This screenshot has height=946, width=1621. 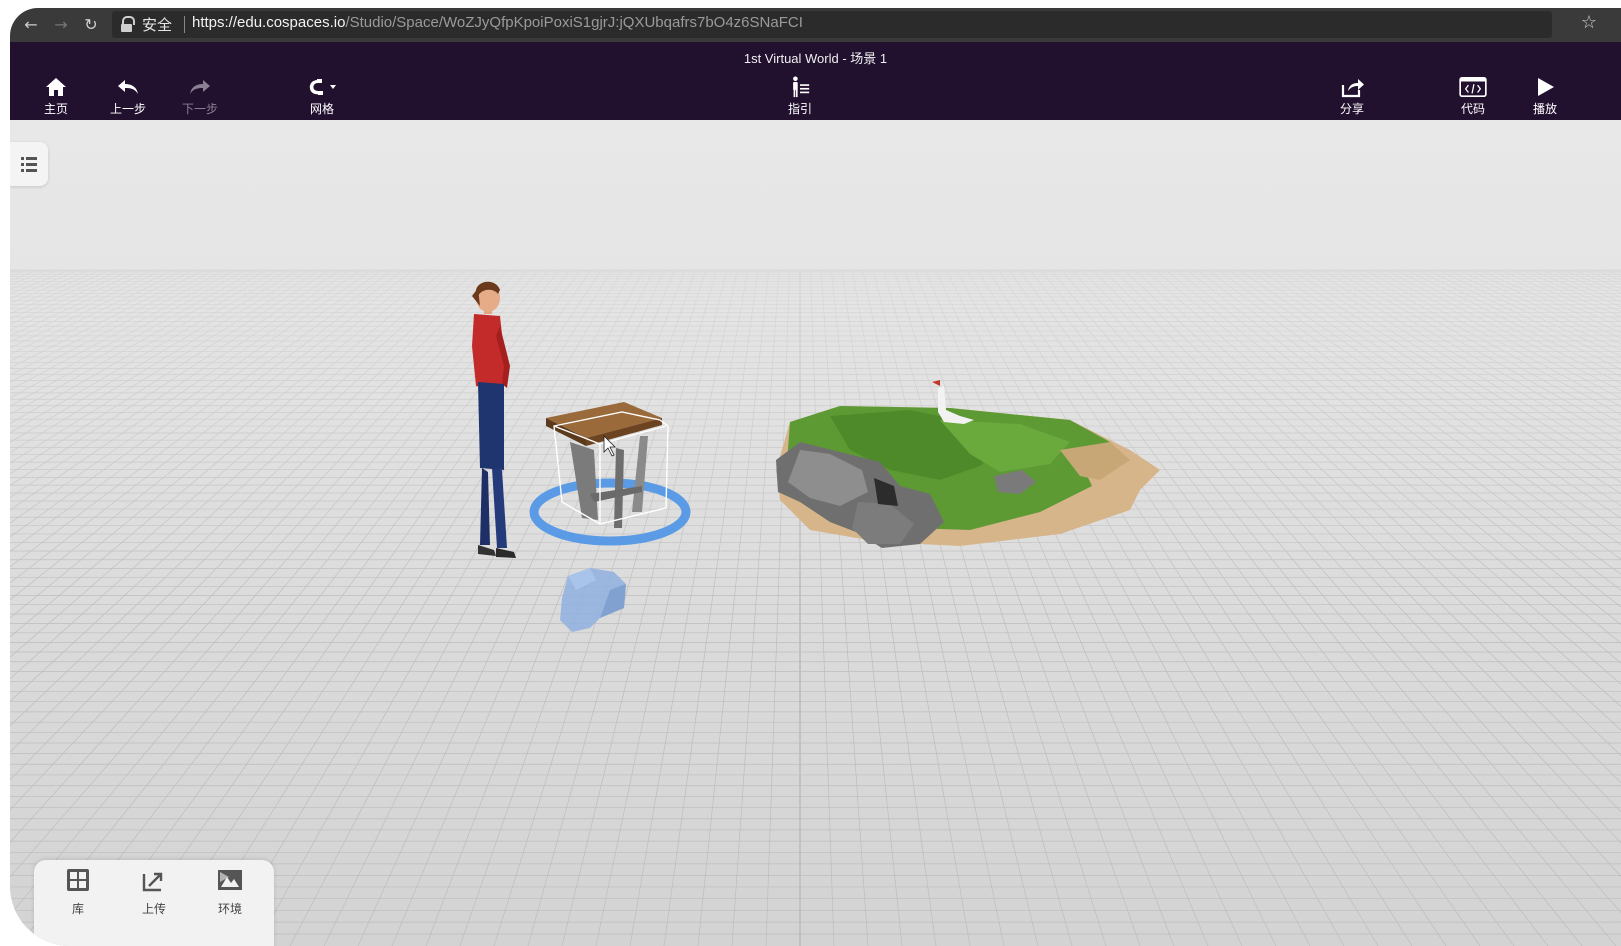 What do you see at coordinates (61, 25) in the screenshot?
I see `forward-icon: →` at bounding box center [61, 25].